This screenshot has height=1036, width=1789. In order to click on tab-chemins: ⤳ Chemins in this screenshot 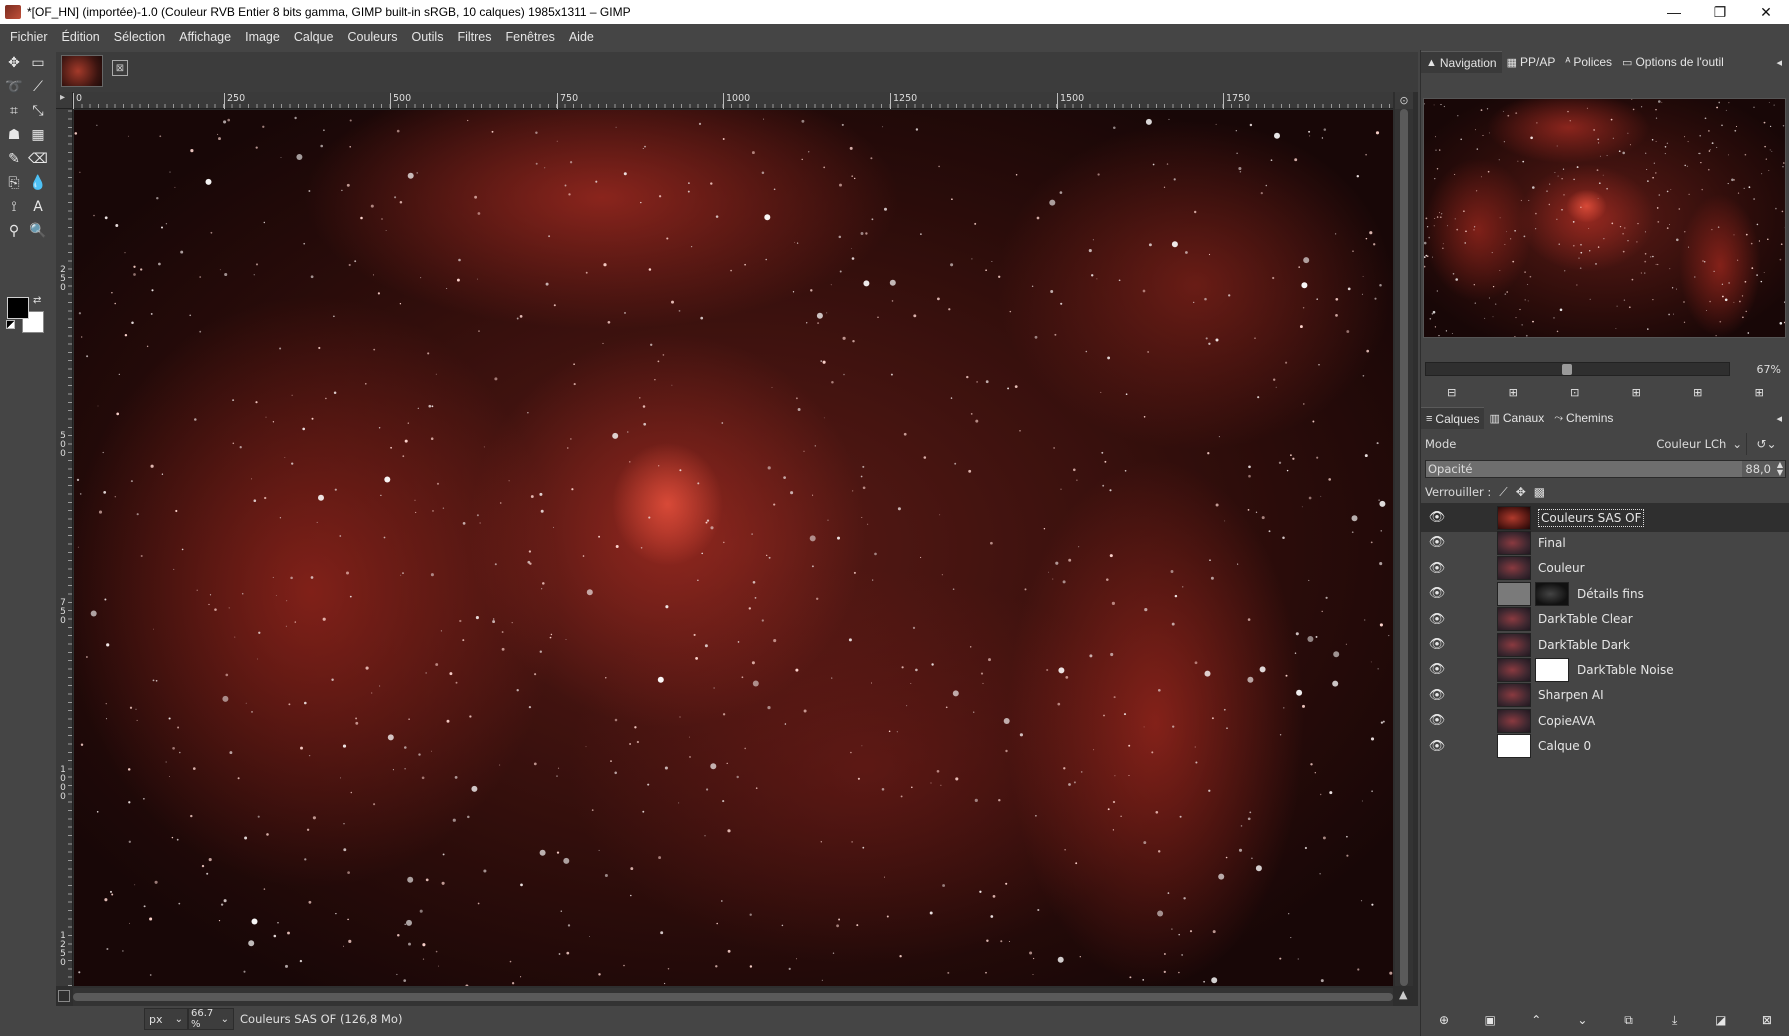, I will do `click(1583, 418)`.